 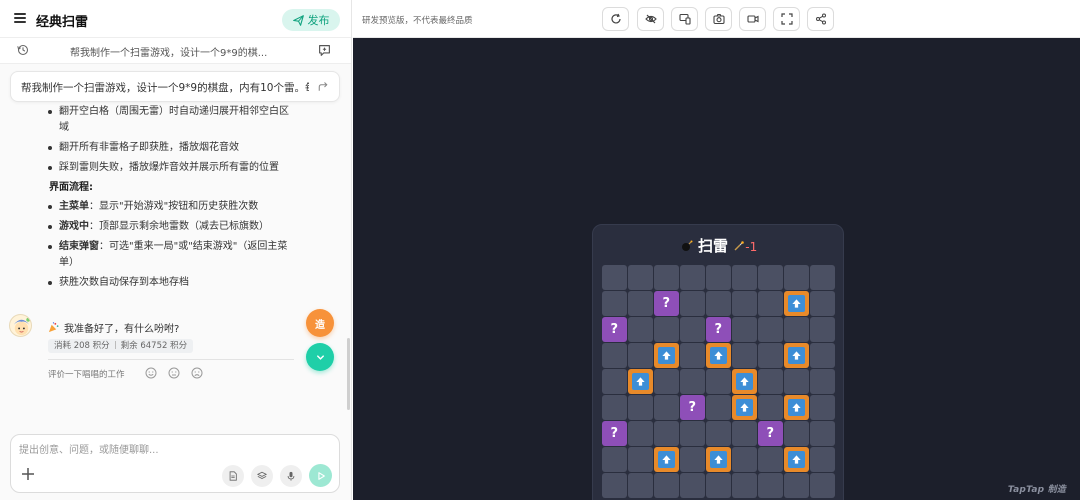 I want to click on device-button, so click(x=684, y=19).